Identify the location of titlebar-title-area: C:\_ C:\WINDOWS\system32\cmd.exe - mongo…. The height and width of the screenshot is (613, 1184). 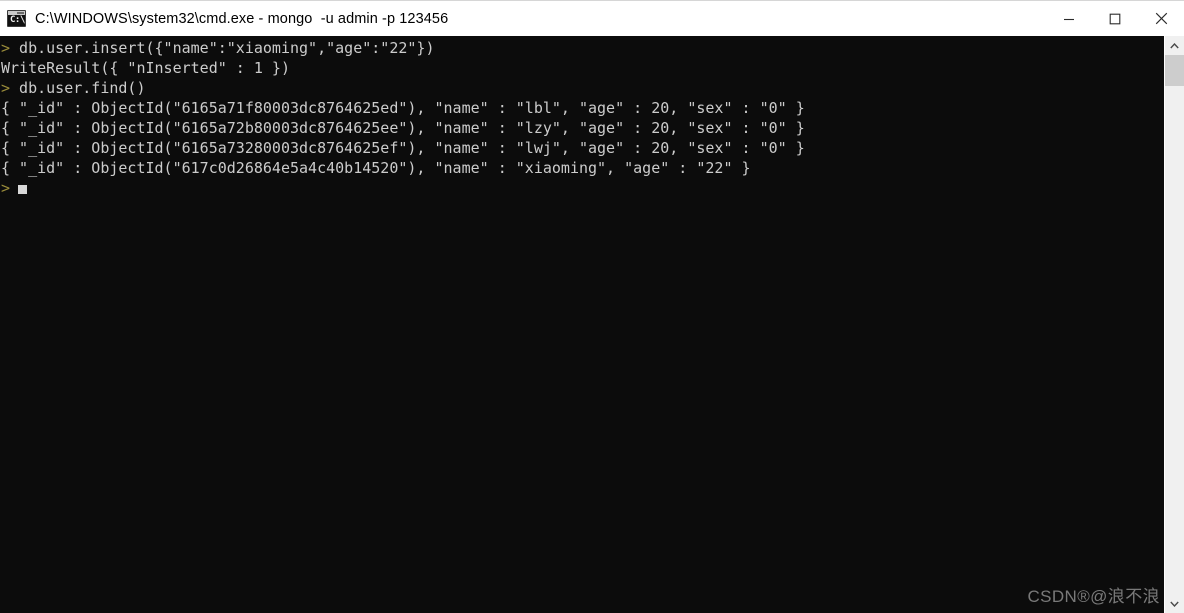
(523, 18).